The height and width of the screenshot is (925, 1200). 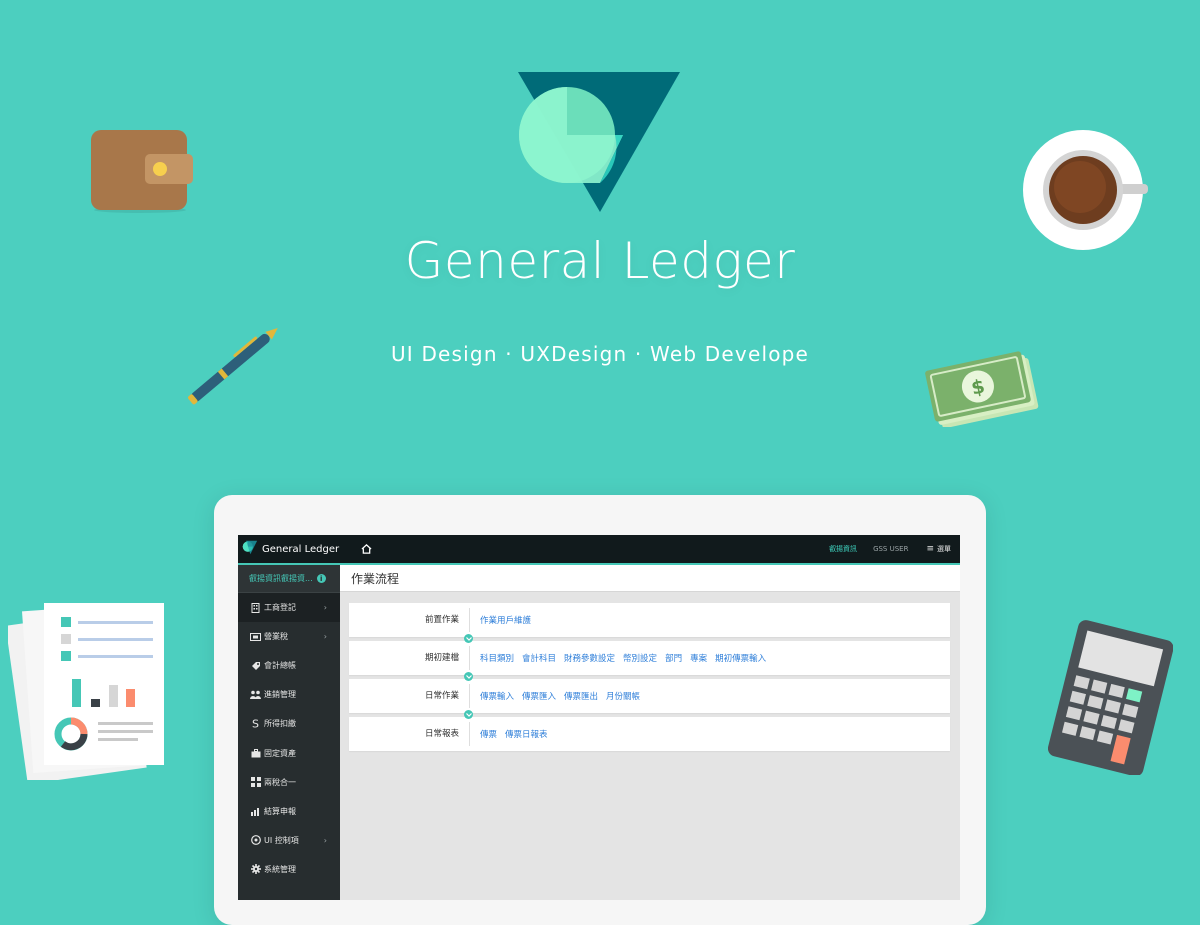 I want to click on briefcase-icon, so click(x=255, y=753).